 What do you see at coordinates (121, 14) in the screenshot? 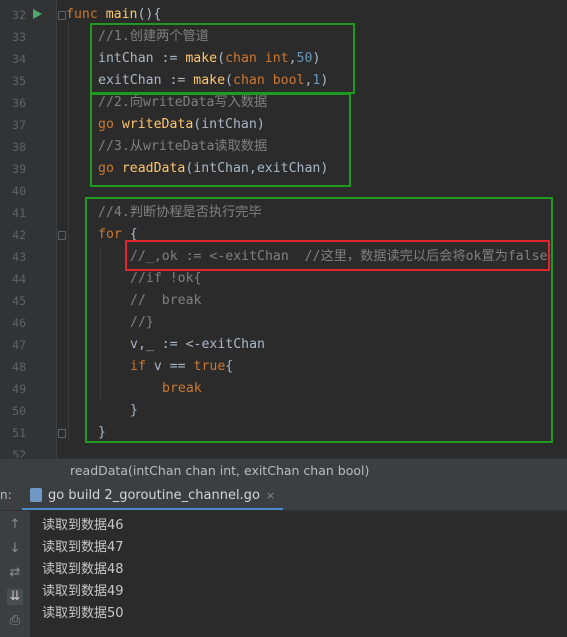
I see `code-token: main` at bounding box center [121, 14].